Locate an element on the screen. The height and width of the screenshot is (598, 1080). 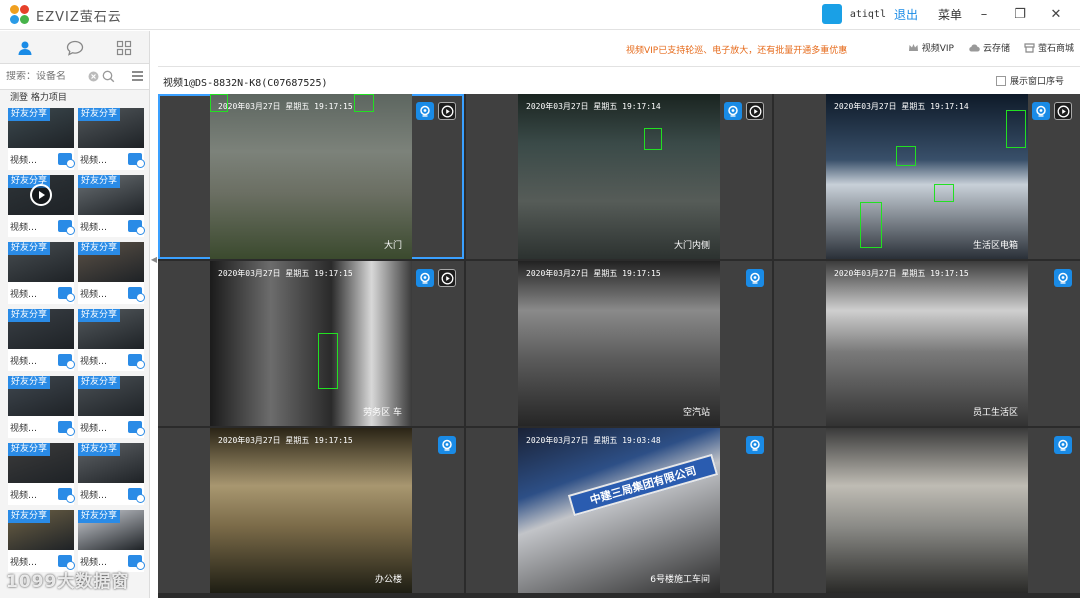
video-cell: 2020年03月27日 星期五 19:17:15 劳务区 车 is located at coordinates (311, 343).